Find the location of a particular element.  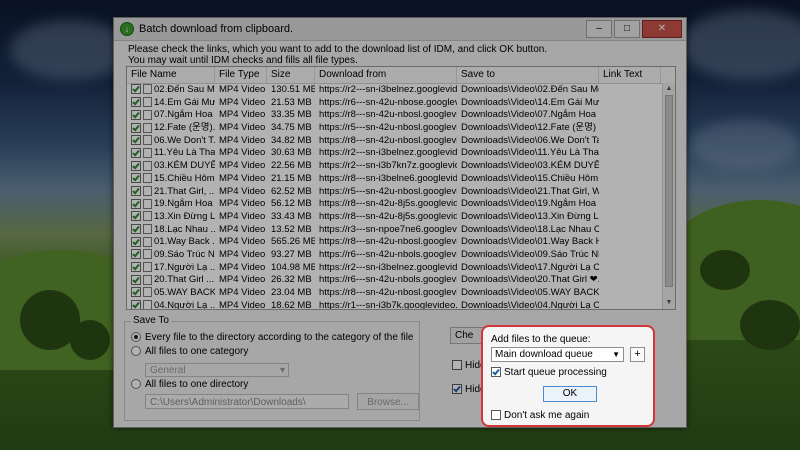

start-queue-label: Start queue processing is located at coordinates (555, 372).